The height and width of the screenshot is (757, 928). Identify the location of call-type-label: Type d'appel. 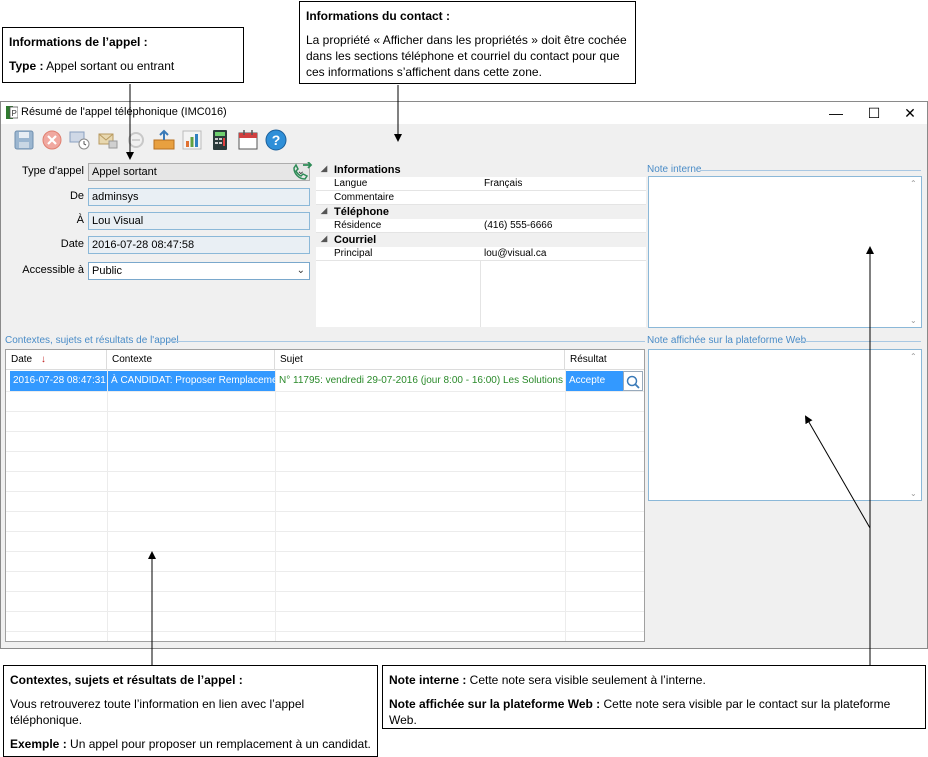
(52, 171).